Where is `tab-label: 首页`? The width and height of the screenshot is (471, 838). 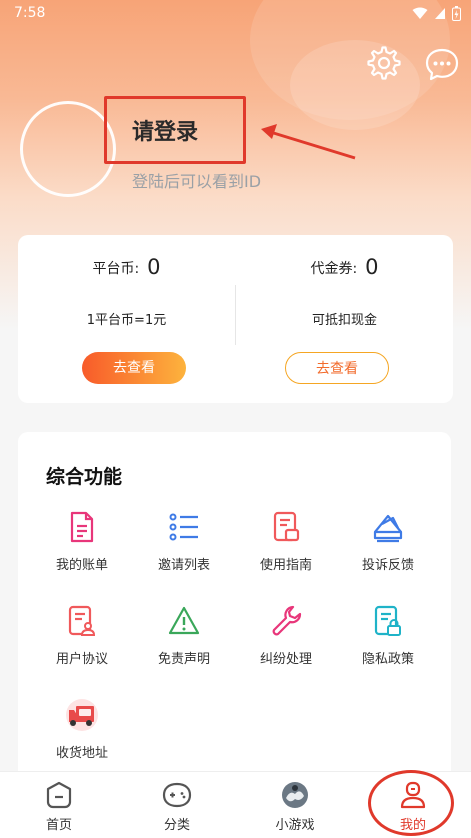 tab-label: 首页 is located at coordinates (58, 825).